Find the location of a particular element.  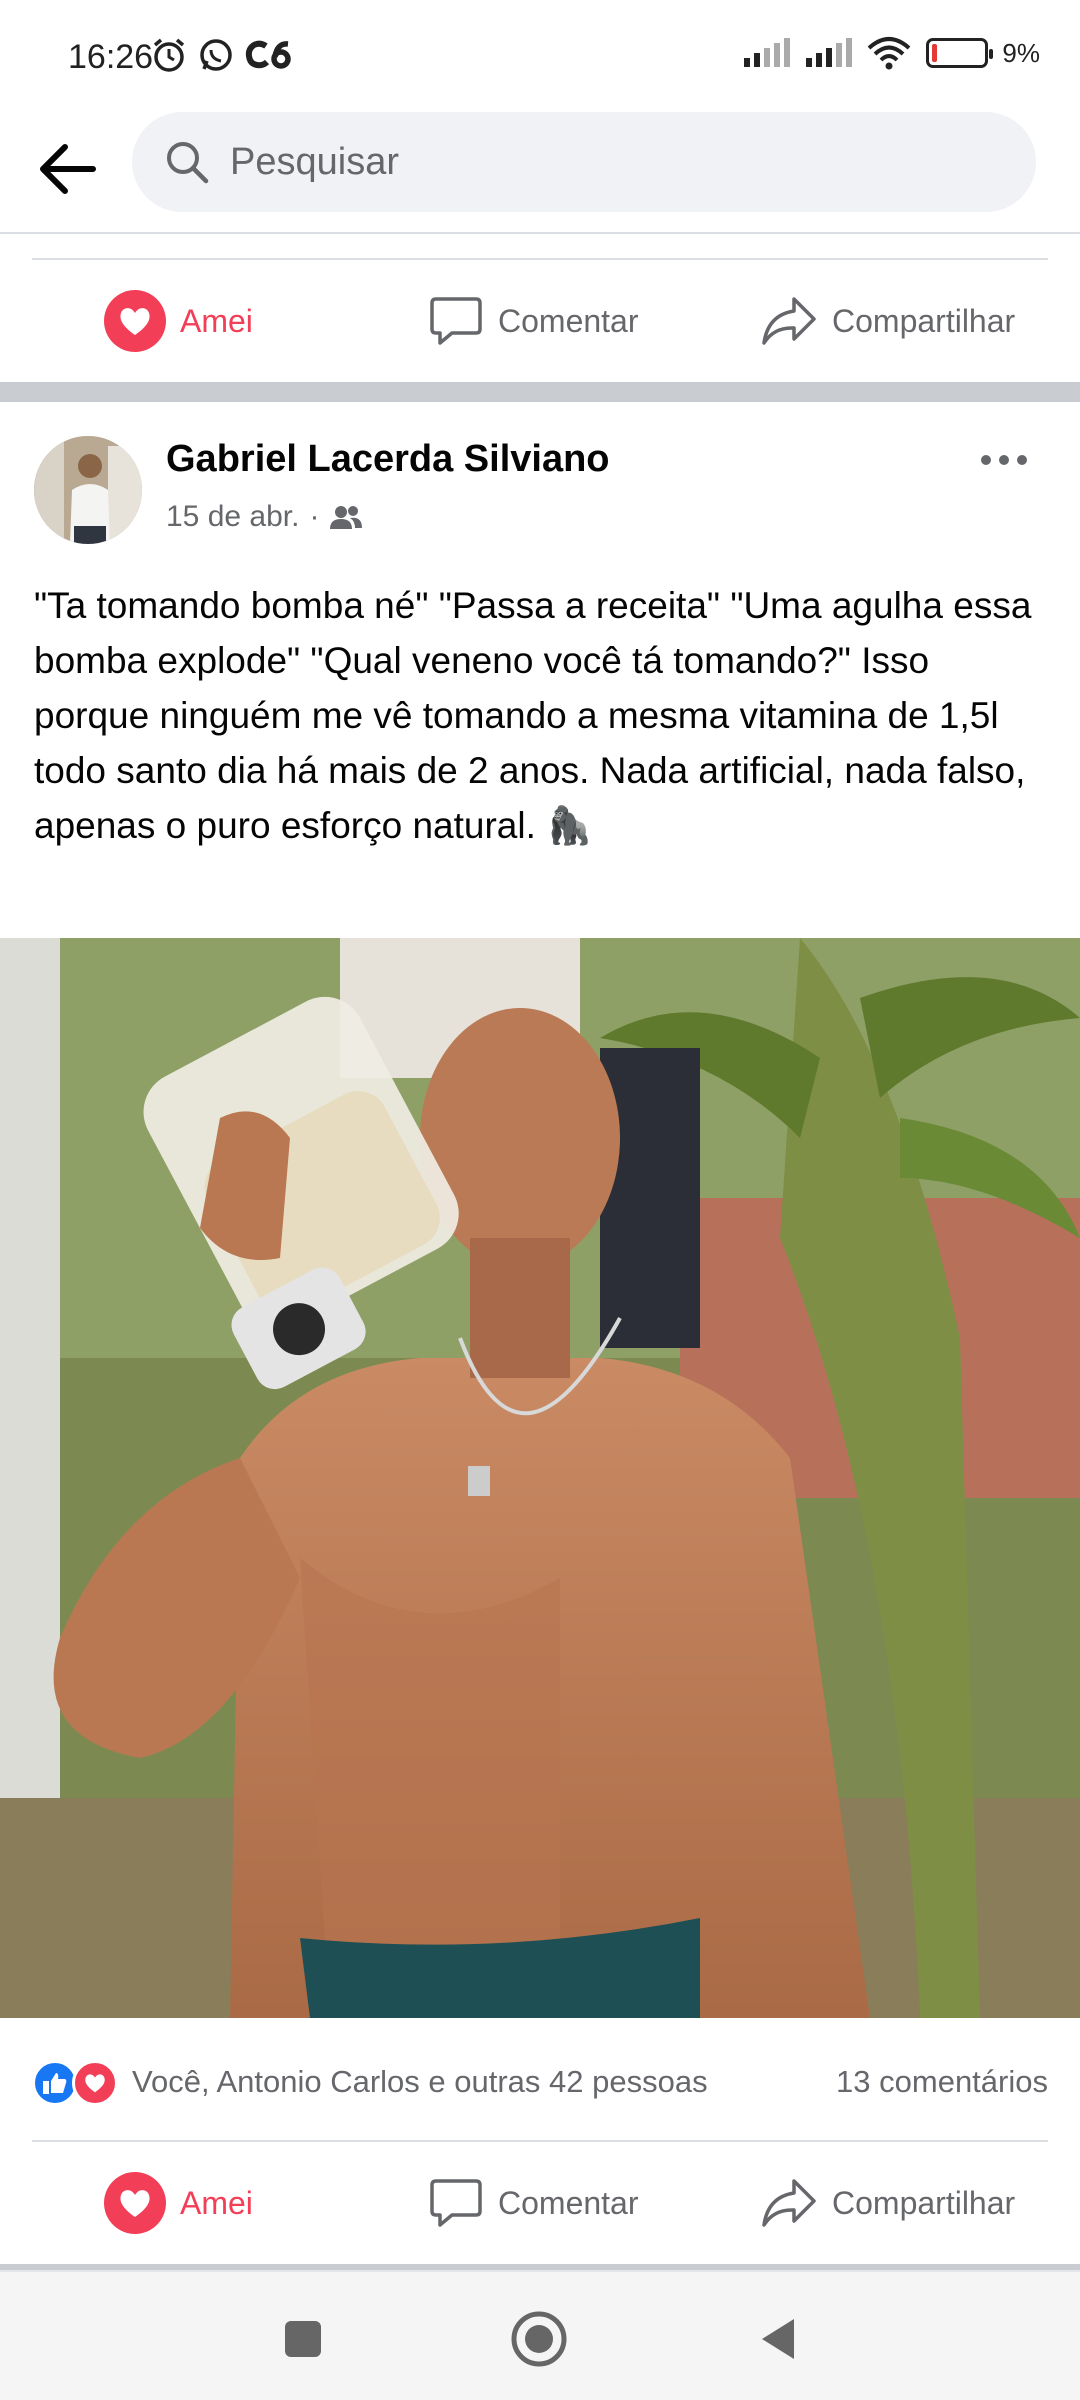

search-header is located at coordinates (540, 169).